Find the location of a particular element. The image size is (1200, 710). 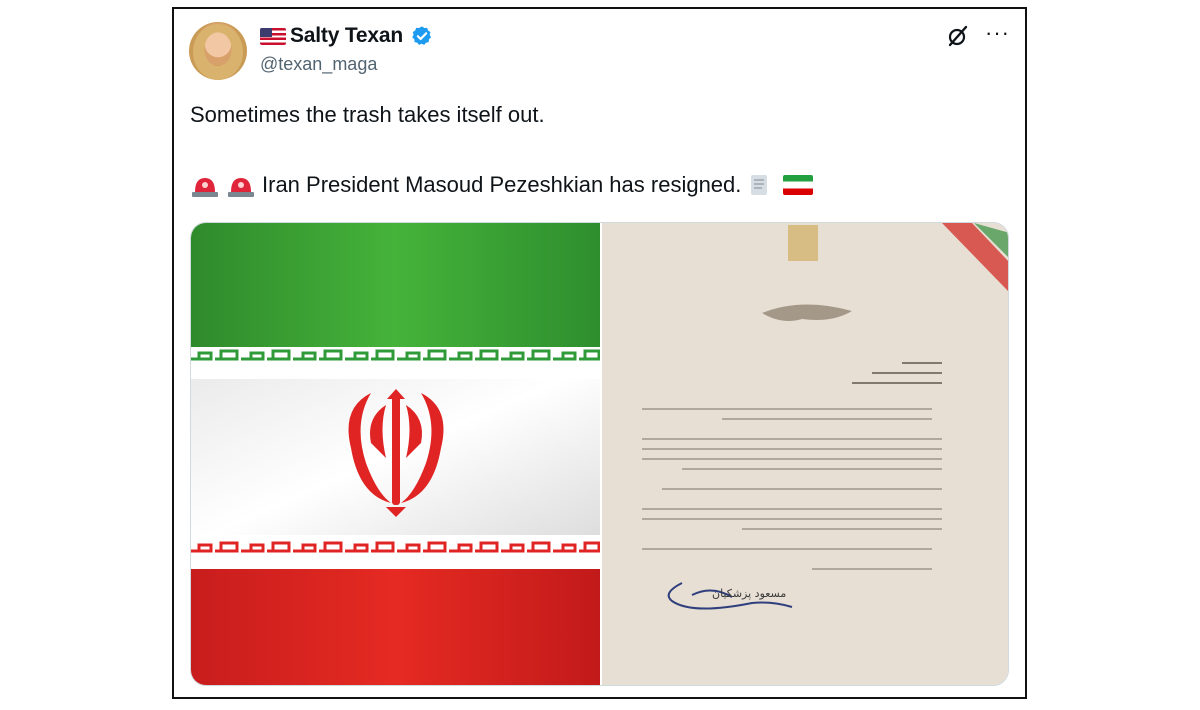

more-icon: ··· is located at coordinates (997, 33).